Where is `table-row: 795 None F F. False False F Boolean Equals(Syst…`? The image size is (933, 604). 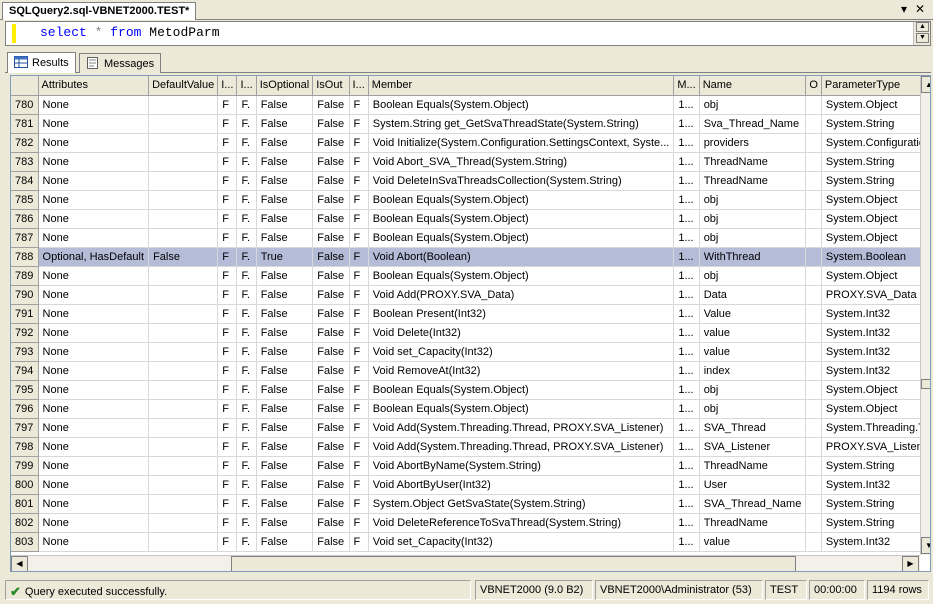
table-row: 795 None F F. False False F Boolean Equals(Syst… is located at coordinates (470, 390).